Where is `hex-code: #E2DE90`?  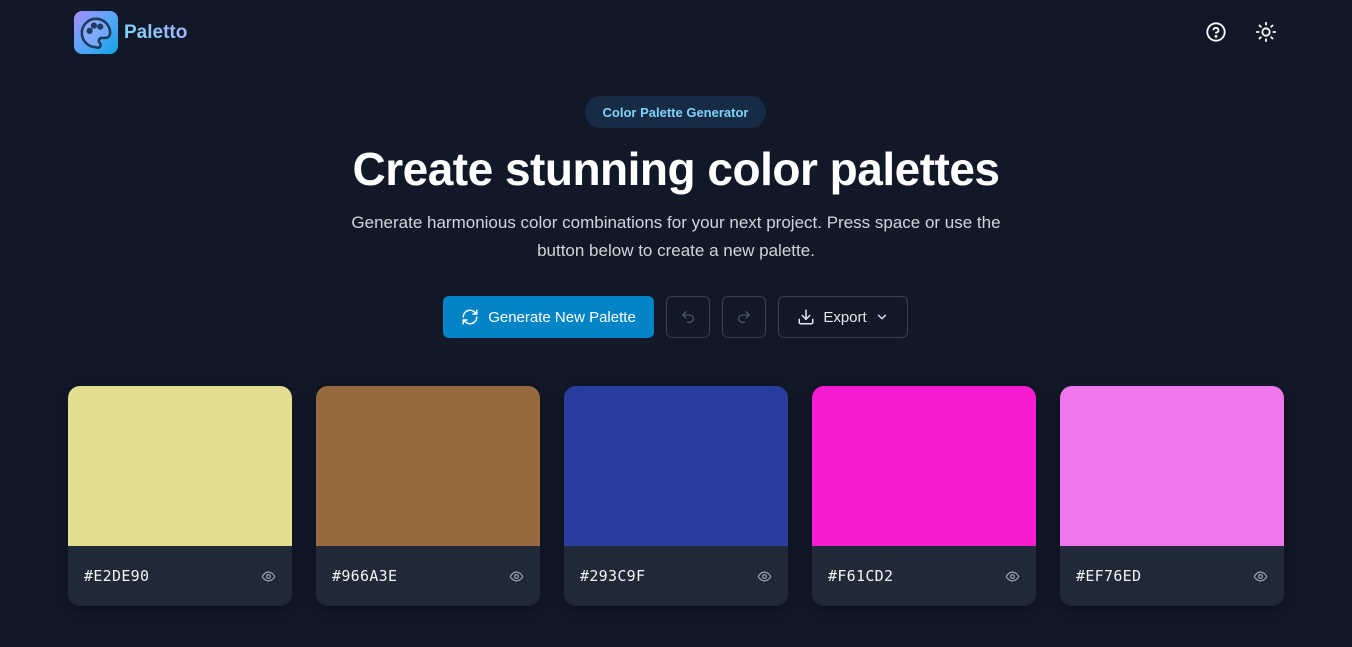
hex-code: #E2DE90 is located at coordinates (116, 576).